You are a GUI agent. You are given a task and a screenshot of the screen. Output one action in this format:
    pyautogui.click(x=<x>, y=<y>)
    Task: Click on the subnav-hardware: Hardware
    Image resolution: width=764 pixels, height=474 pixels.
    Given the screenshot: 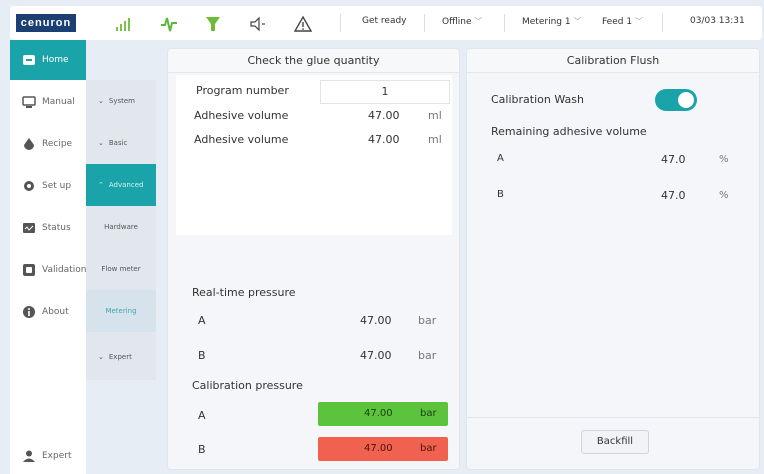 What is the action you would take?
    pyautogui.click(x=121, y=227)
    